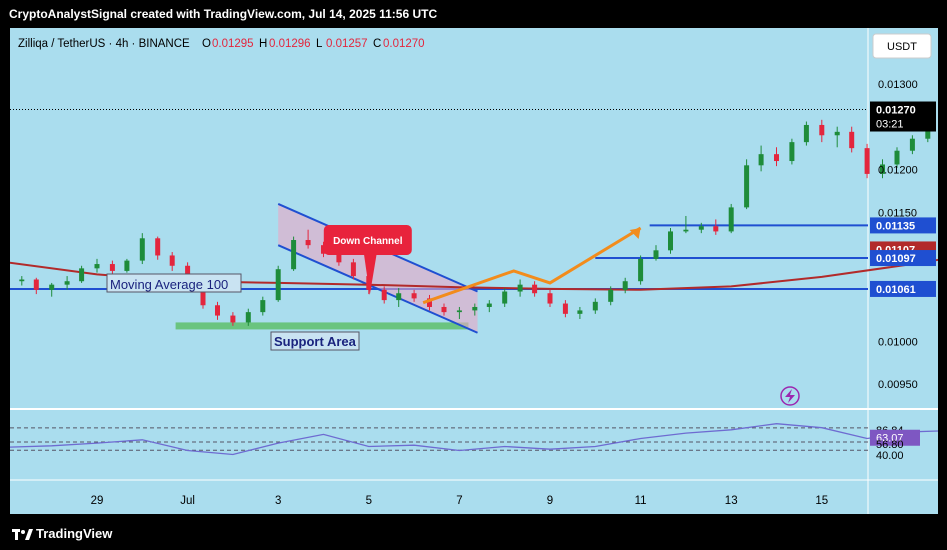 This screenshot has height=550, width=947. I want to click on currency-label: USDT, so click(902, 47).